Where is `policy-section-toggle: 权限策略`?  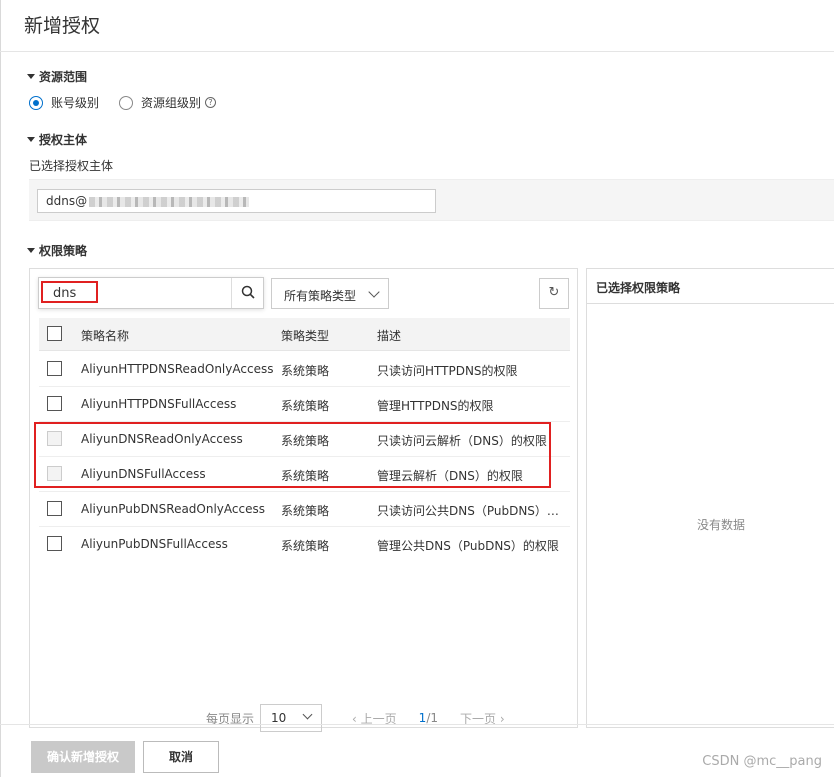
policy-section-toggle: 权限策略 is located at coordinates (57, 250).